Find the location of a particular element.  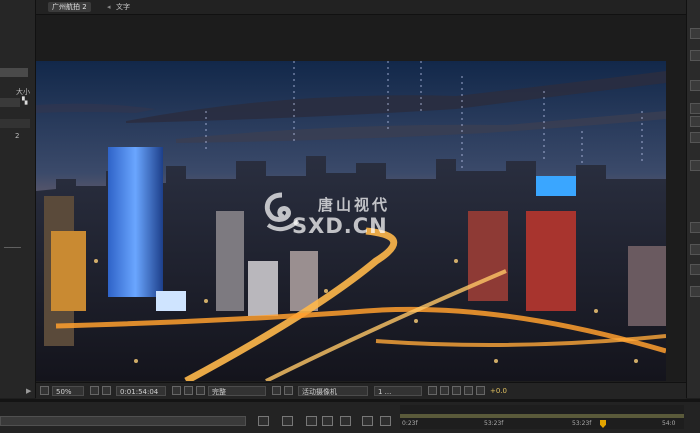

panel-field is located at coordinates (10, 102).